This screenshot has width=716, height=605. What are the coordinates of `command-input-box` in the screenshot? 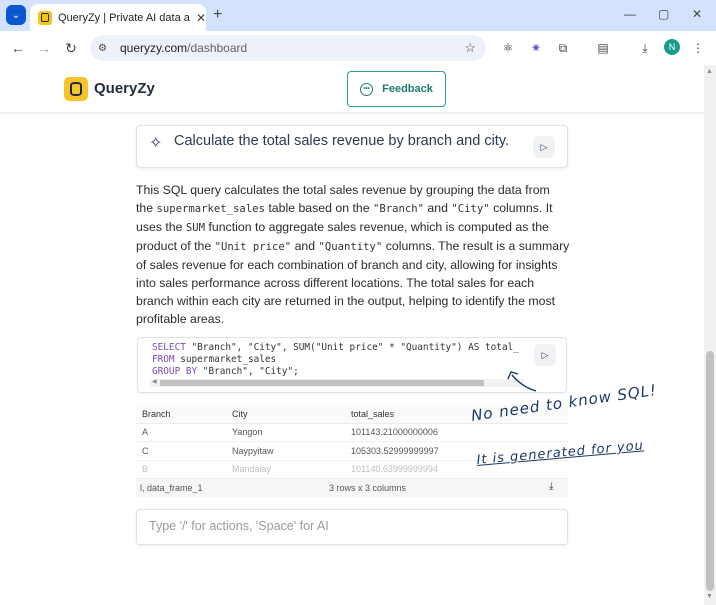 It's located at (352, 527).